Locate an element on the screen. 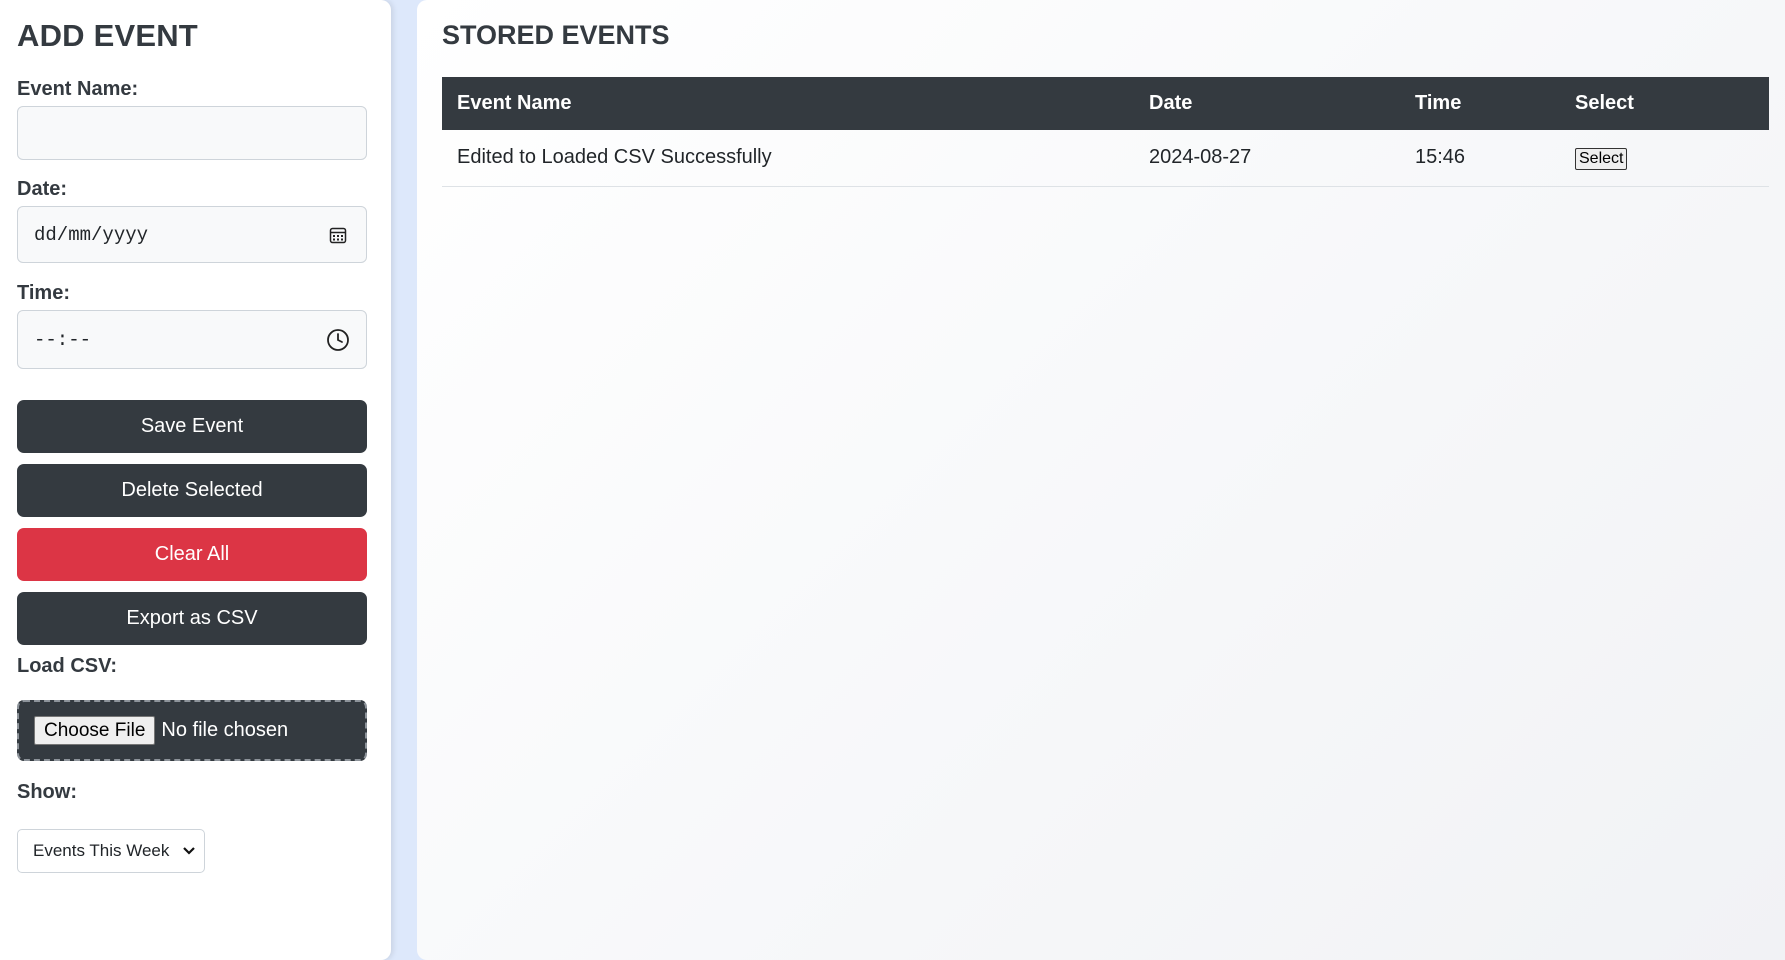 Image resolution: width=1785 pixels, height=960 pixels. column-header-select: Select is located at coordinates (1604, 103).